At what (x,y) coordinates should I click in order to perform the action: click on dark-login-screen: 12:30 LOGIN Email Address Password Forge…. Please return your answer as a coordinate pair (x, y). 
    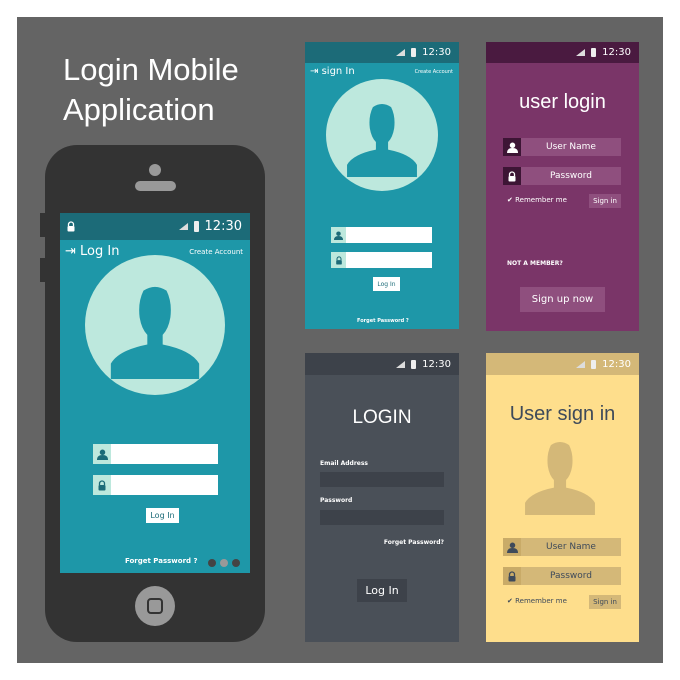
    Looking at the image, I should click on (382, 497).